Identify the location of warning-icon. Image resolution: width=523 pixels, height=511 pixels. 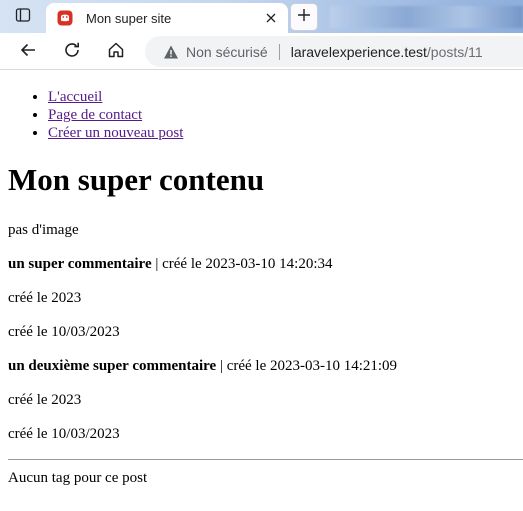
(171, 52).